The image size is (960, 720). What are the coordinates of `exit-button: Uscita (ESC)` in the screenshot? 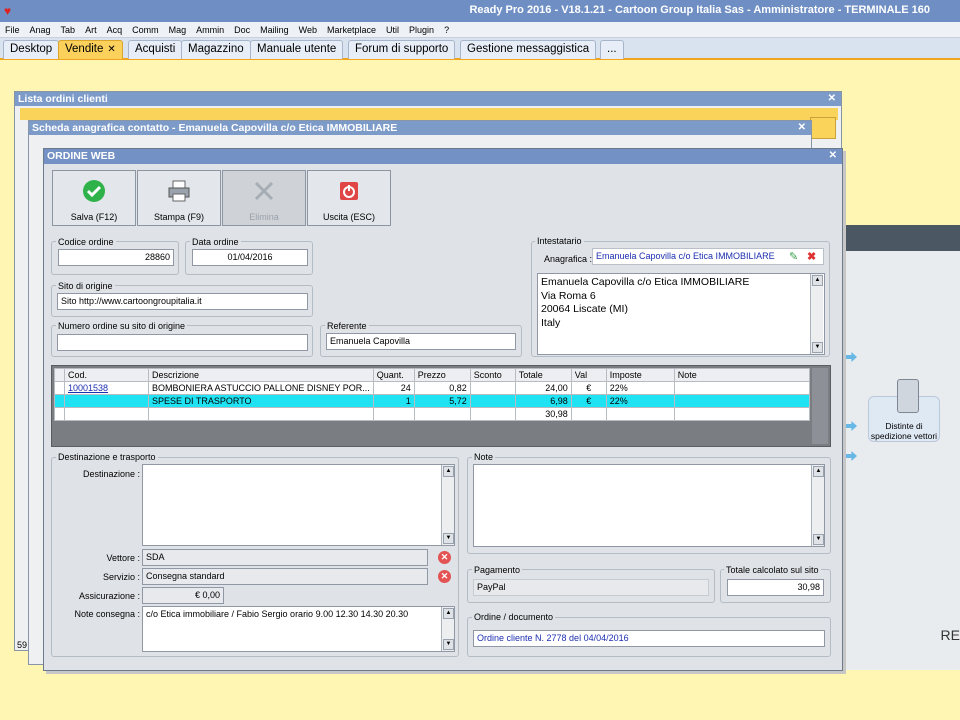 It's located at (349, 198).